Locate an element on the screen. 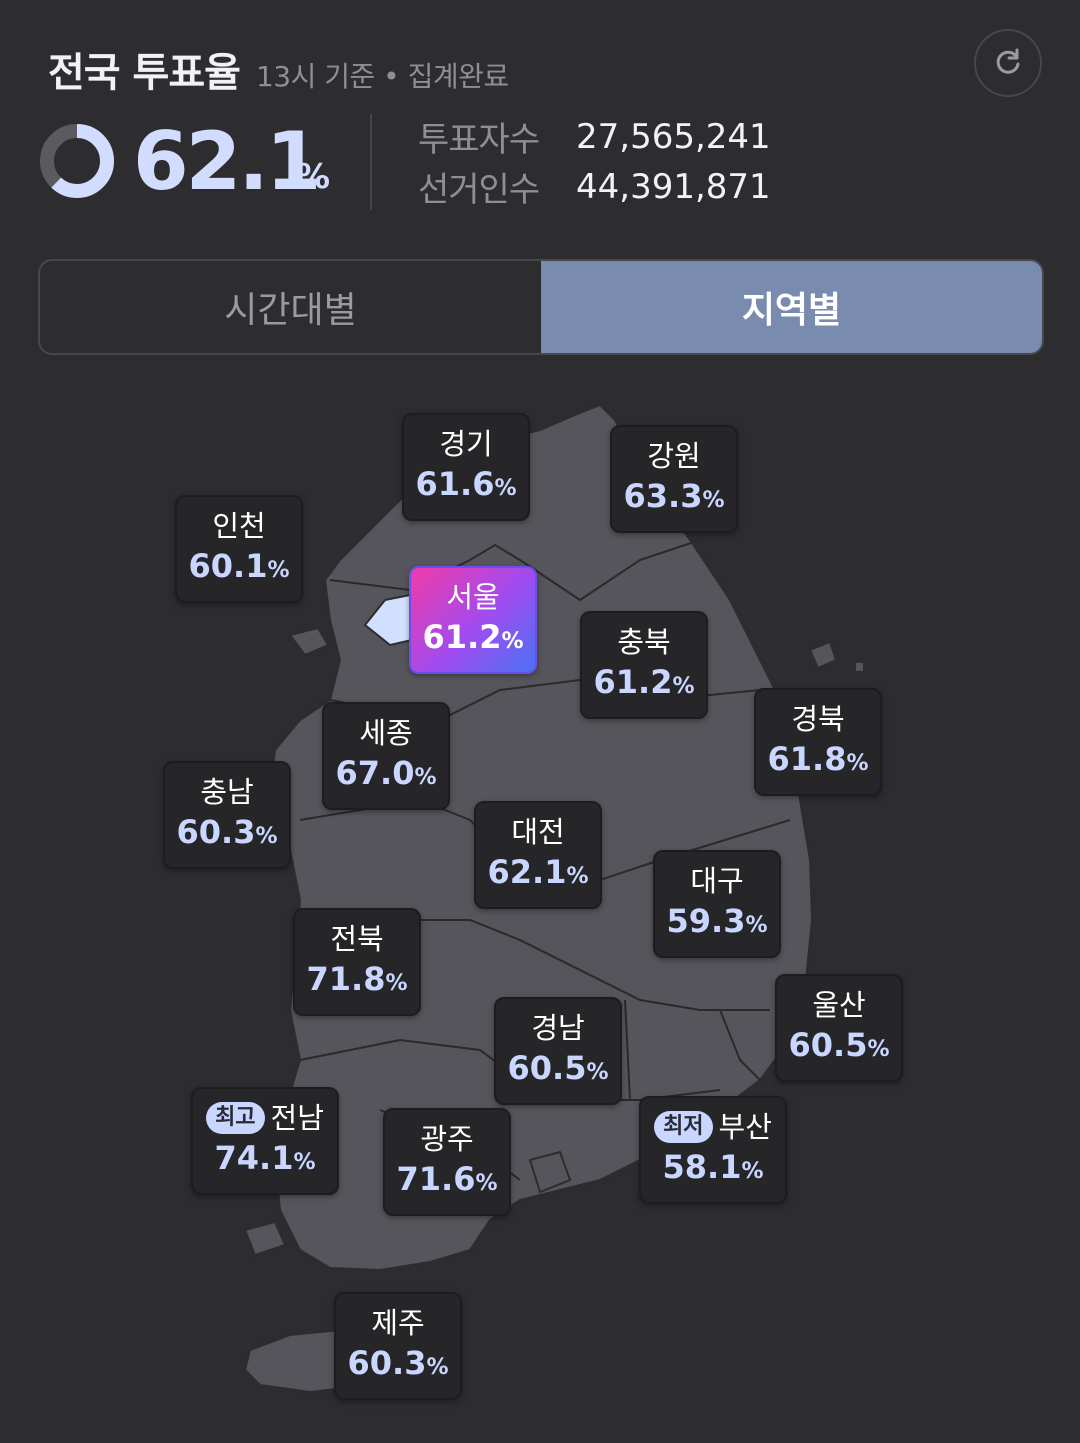 The height and width of the screenshot is (1443, 1080). region-name: 최고 전남 is located at coordinates (265, 1118).